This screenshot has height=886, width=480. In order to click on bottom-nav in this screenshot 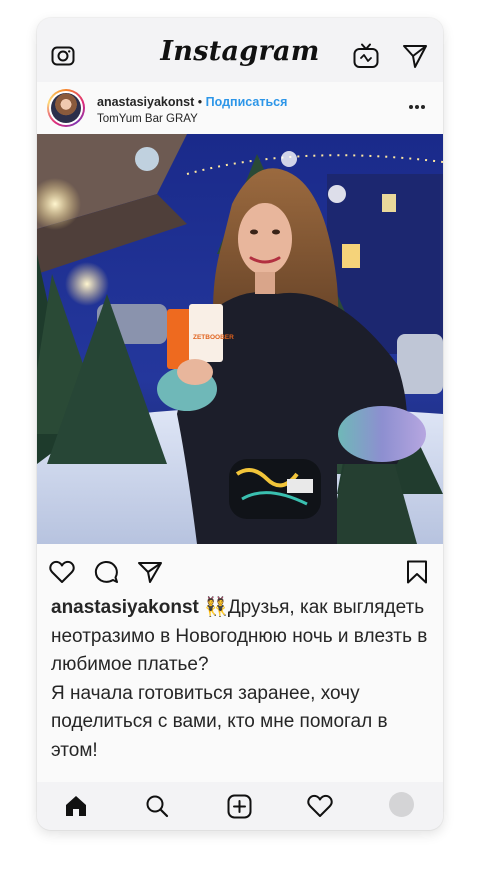, I will do `click(240, 807)`.